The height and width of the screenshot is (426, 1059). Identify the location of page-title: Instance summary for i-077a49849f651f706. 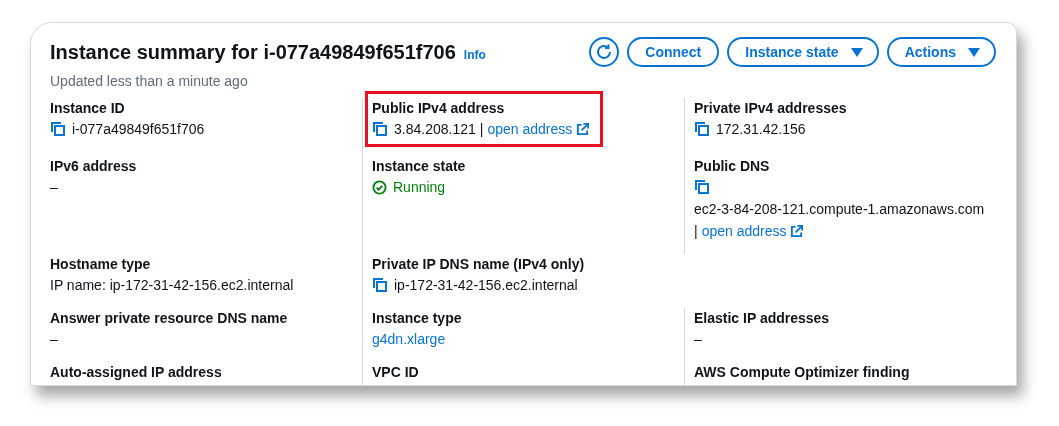
(253, 52).